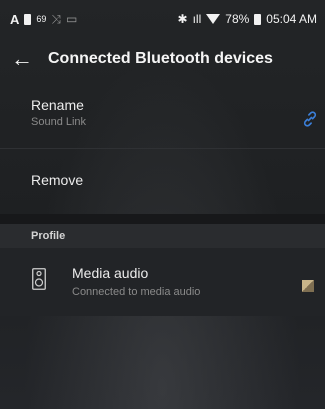  I want to click on profile-section-header: Profile, so click(162, 236).